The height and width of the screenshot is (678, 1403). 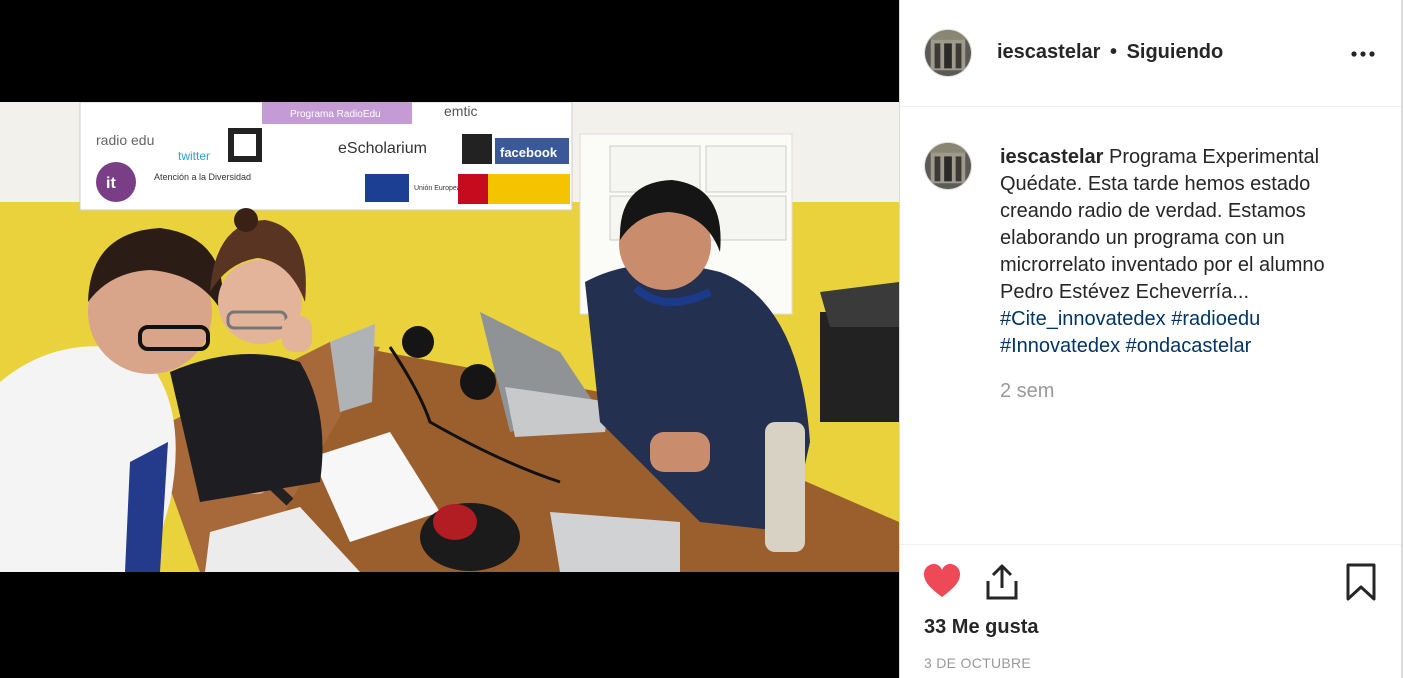 I want to click on header-username-line: iescastelar • Siguiendo, so click(x=1110, y=52).